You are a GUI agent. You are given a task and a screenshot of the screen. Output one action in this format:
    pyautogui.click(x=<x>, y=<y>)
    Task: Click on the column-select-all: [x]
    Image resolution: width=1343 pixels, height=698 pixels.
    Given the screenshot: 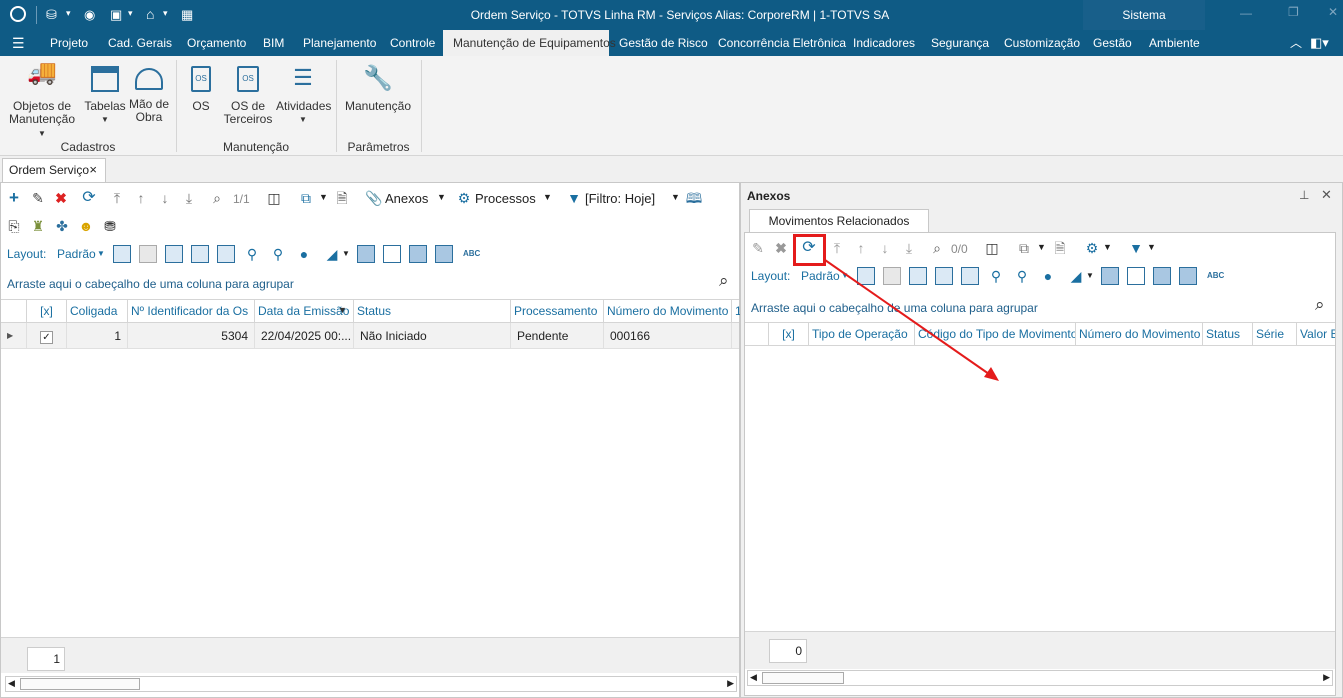 What is the action you would take?
    pyautogui.click(x=47, y=311)
    